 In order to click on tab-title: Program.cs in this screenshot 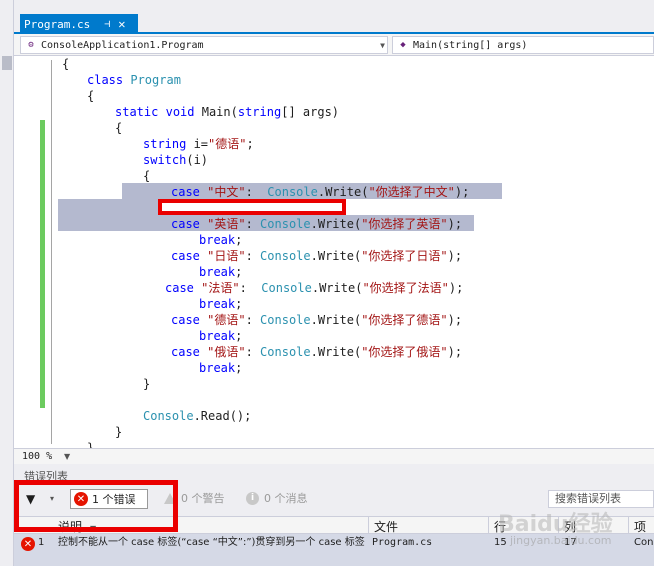, I will do `click(57, 24)`.